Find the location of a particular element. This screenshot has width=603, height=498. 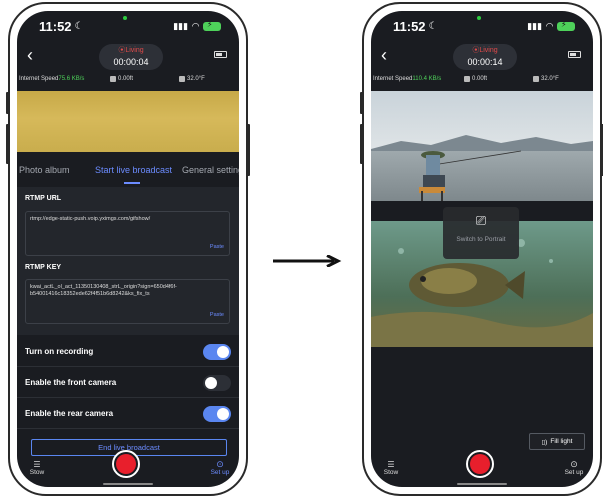

live-timer: 00:00:14 is located at coordinates (485, 62).